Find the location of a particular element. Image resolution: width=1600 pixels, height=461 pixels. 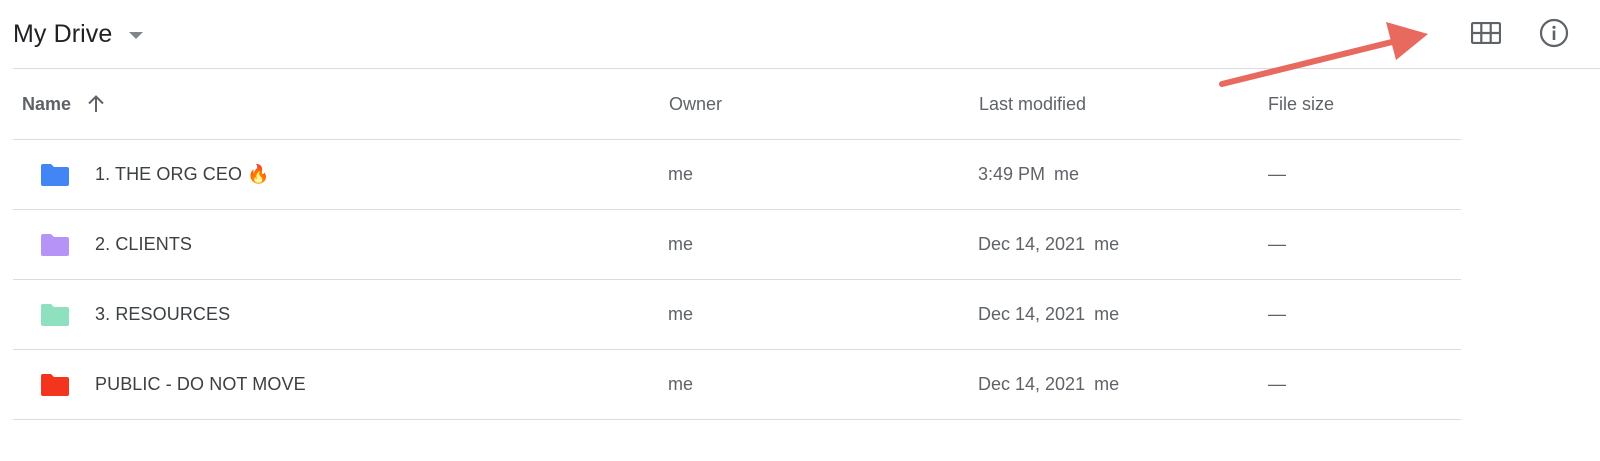

file-name: 3. RESOURCES is located at coordinates (163, 314).